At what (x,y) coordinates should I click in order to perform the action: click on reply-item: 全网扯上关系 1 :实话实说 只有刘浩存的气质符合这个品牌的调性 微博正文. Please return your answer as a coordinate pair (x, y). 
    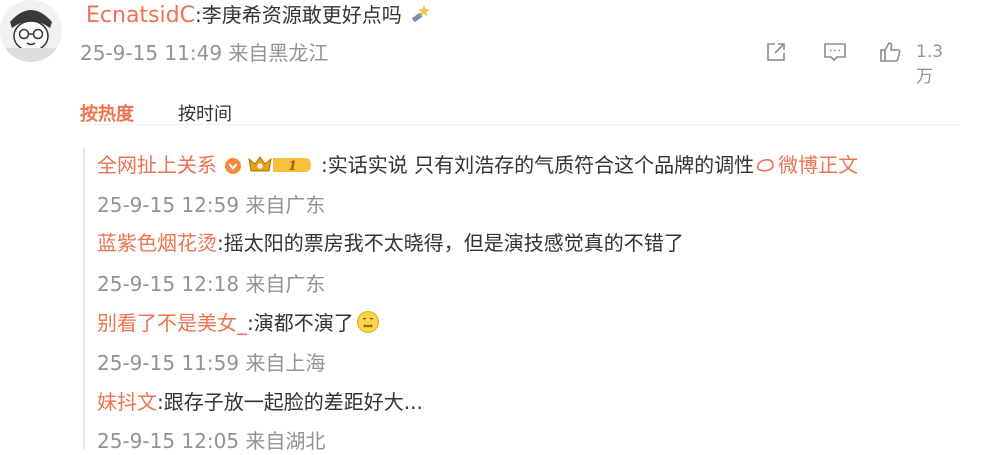
    Looking at the image, I should click on (477, 166).